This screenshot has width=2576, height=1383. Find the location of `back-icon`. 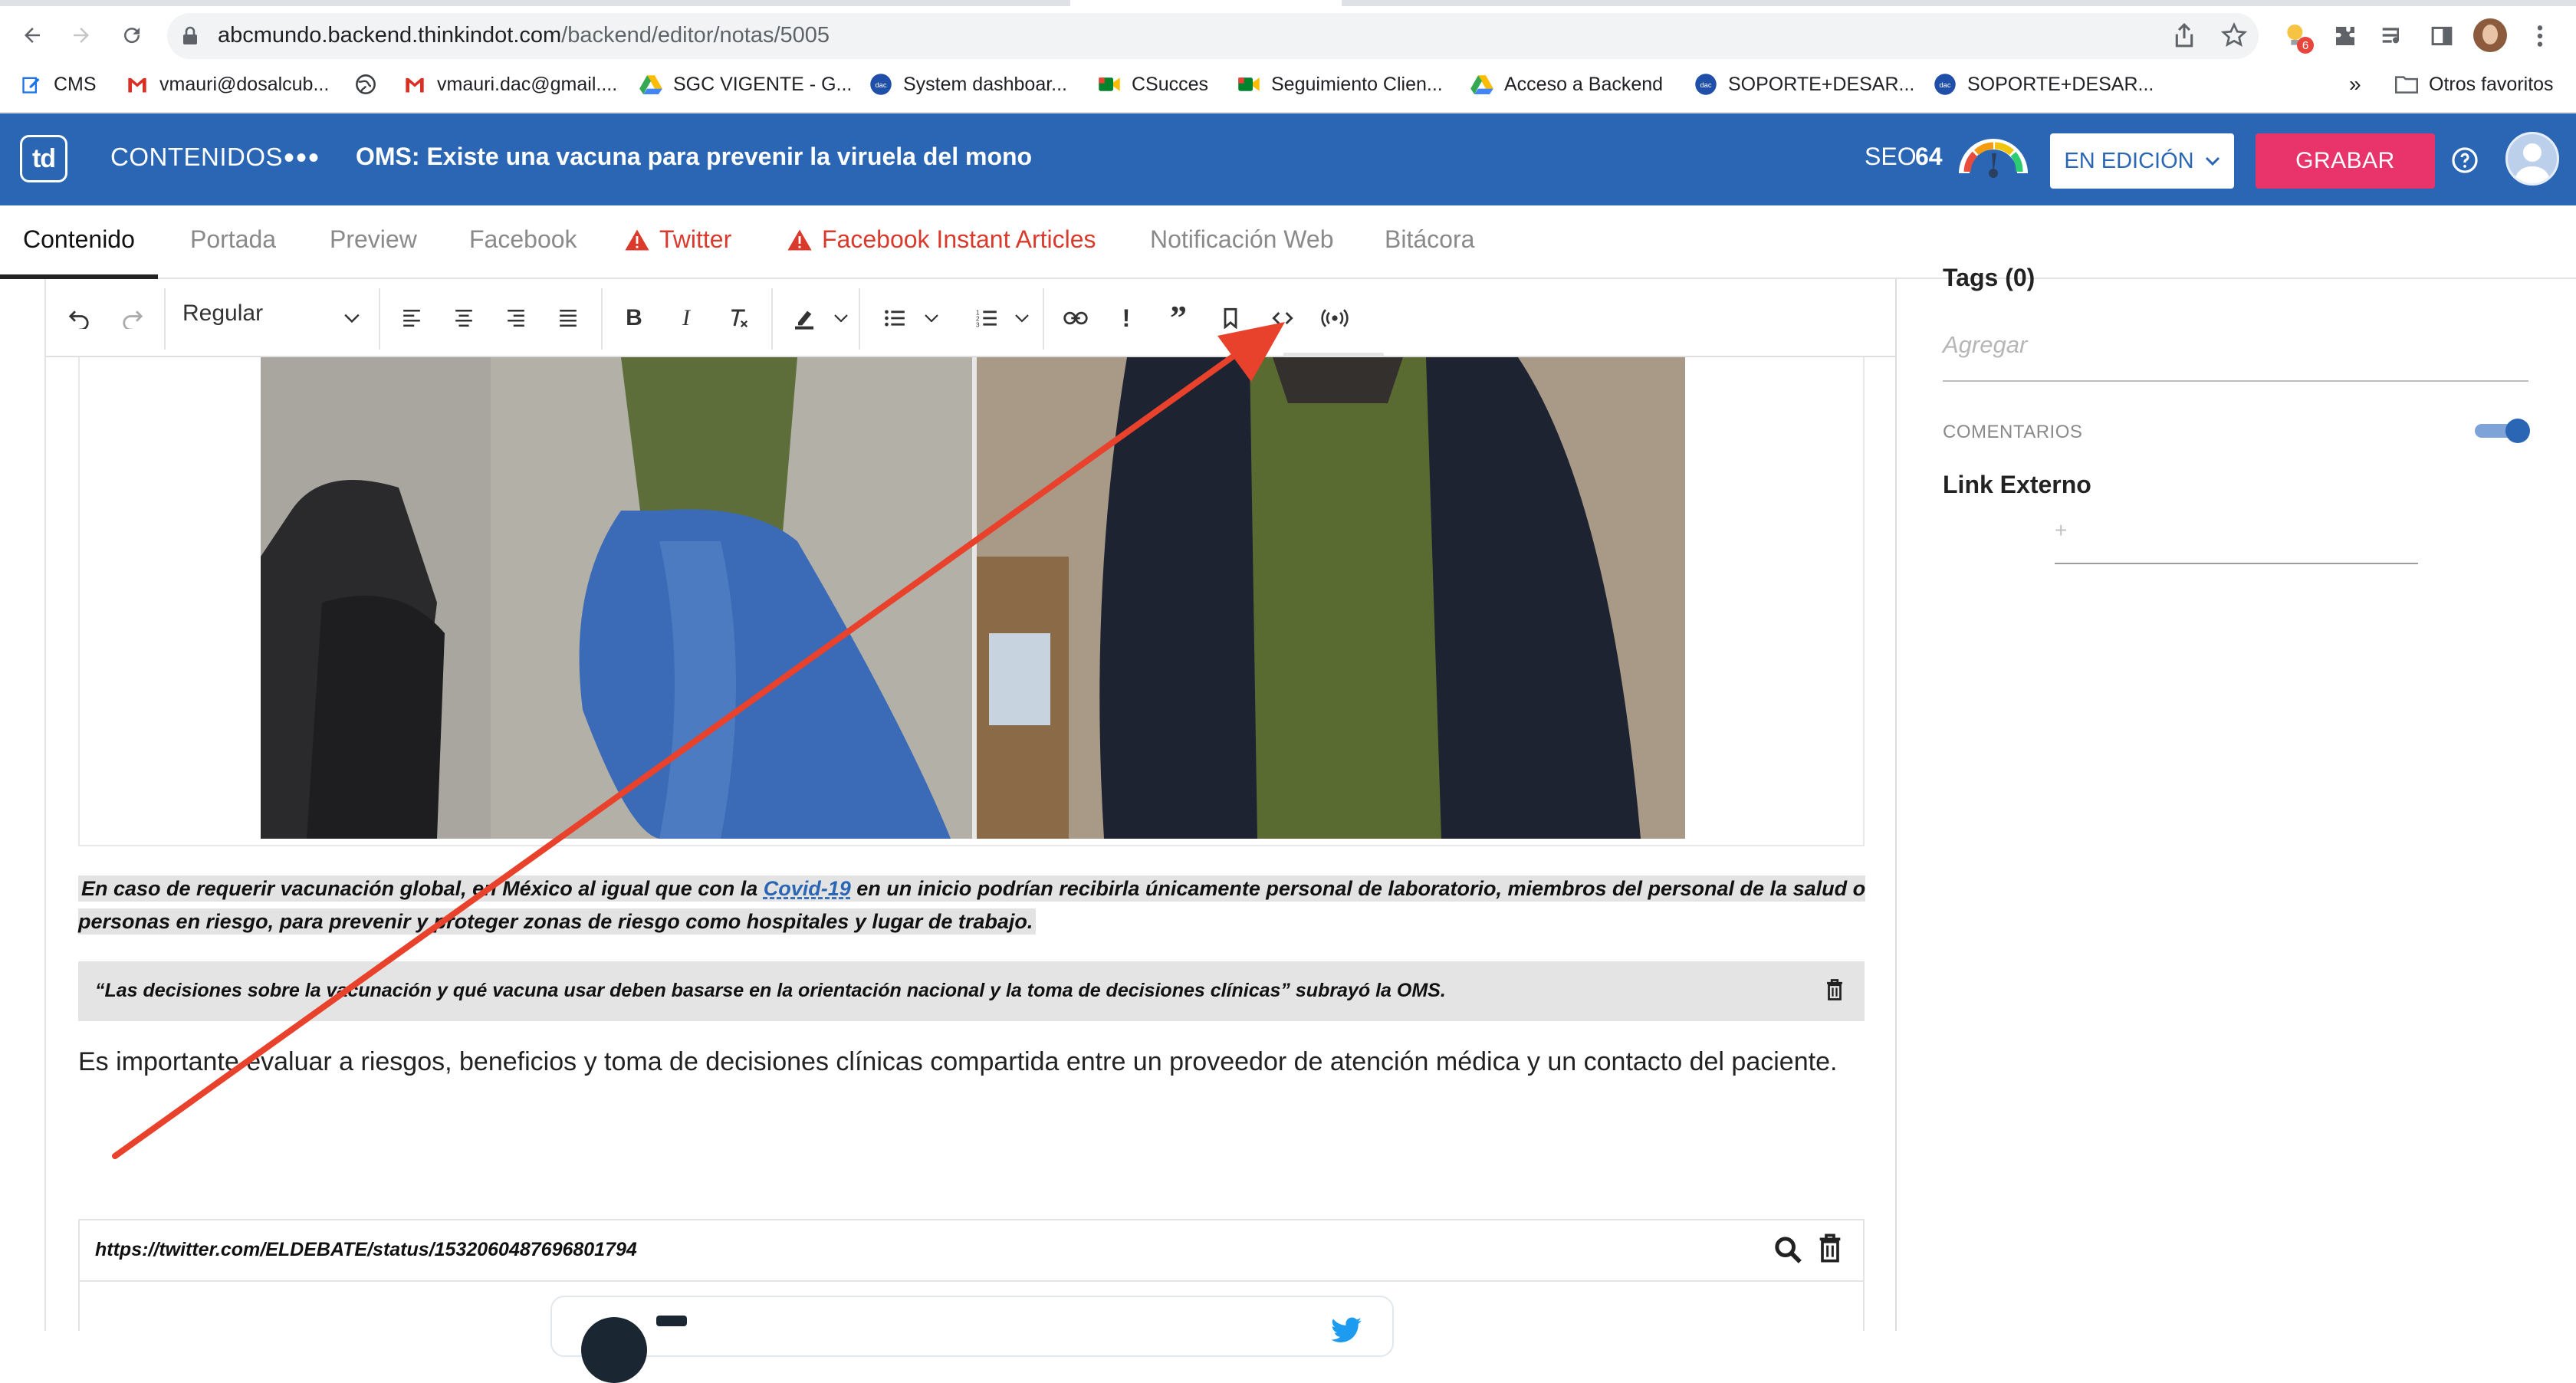

back-icon is located at coordinates (32, 35).